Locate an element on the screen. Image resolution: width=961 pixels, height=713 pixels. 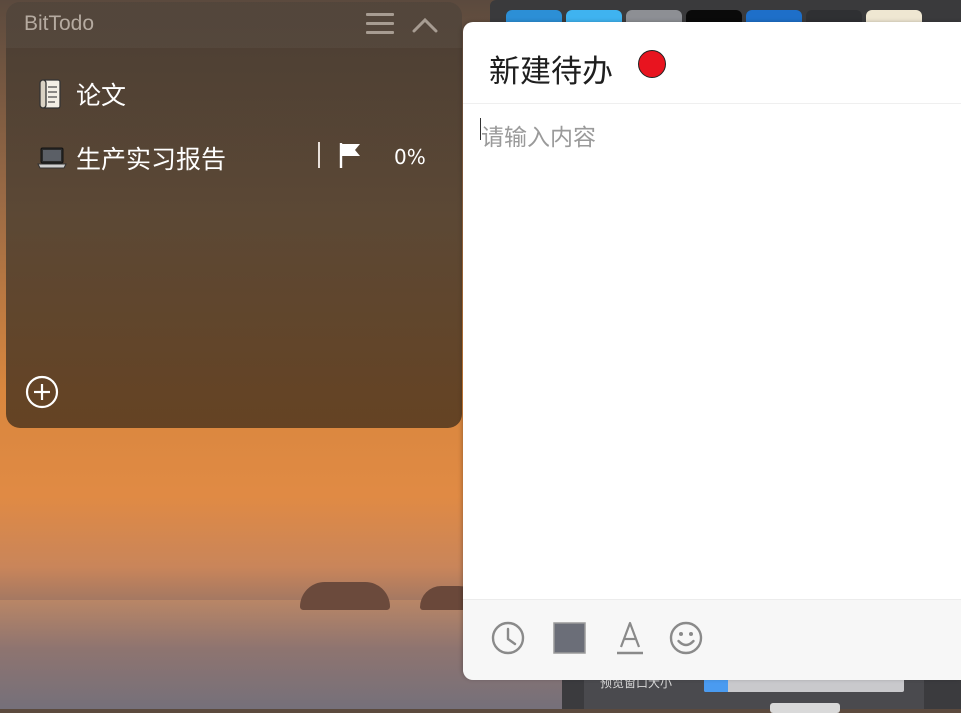
background-button is located at coordinates (805, 708).